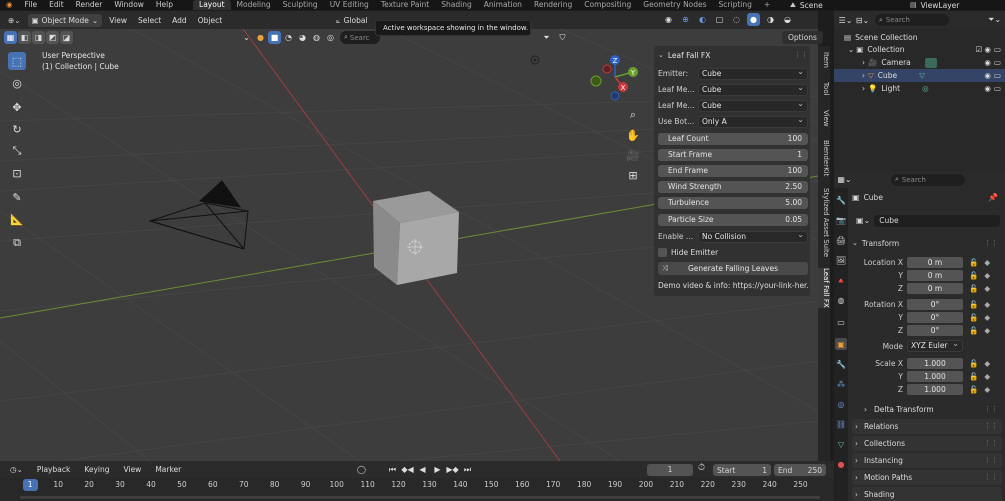 This screenshot has width=1005, height=501. Describe the element at coordinates (935, 304) in the screenshot. I see `rotation-x-field: 0°` at that location.